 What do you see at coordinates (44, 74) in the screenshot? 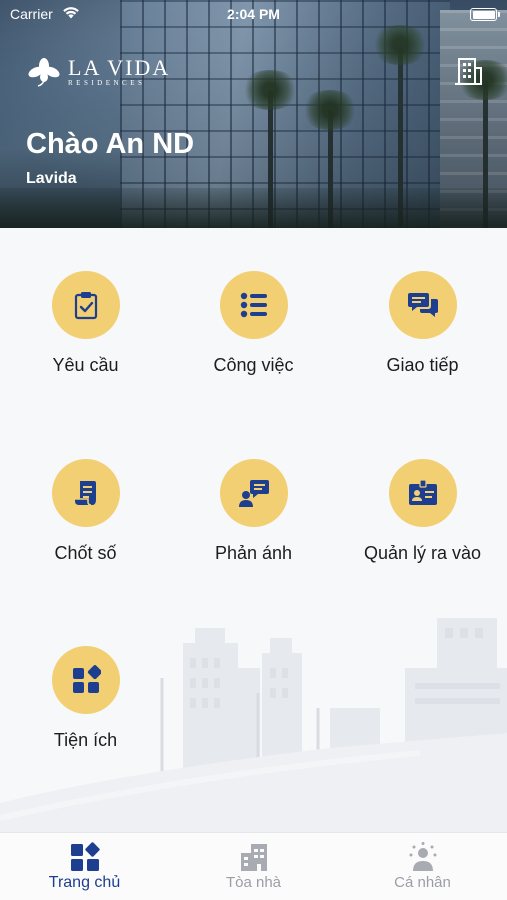
I see `flower-logo-icon` at bounding box center [44, 74].